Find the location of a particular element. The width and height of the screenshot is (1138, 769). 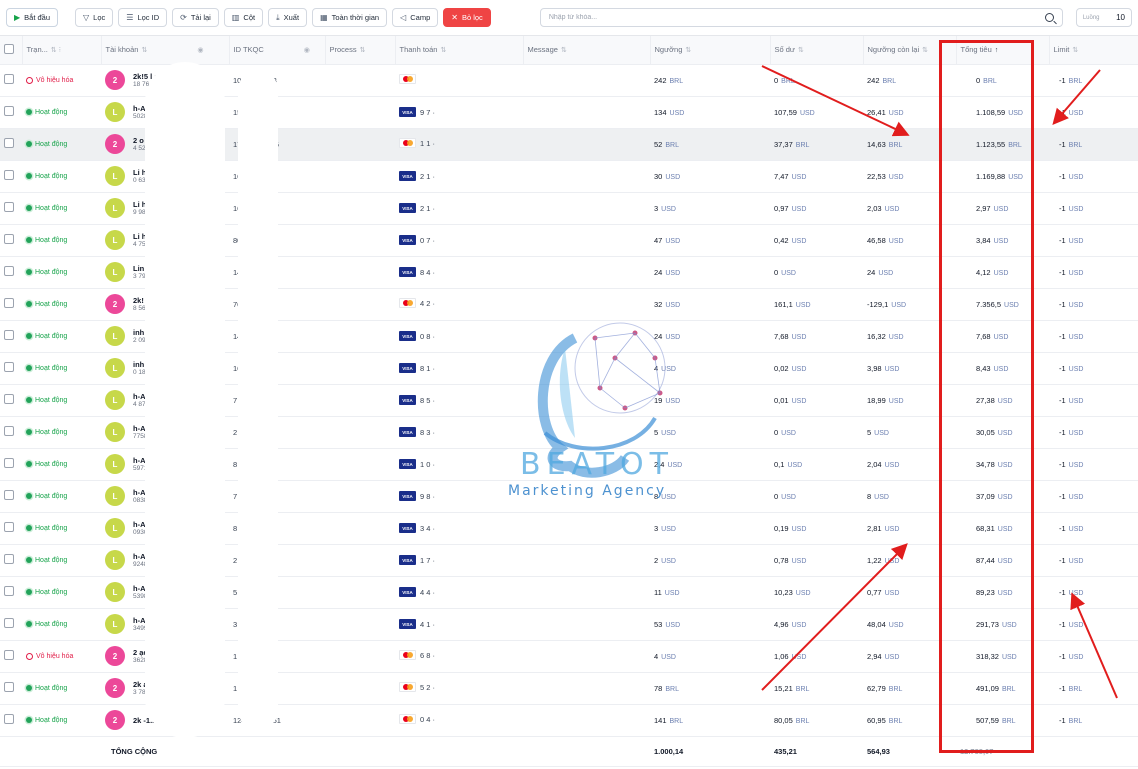

account-cell: L h-Acc 77588 is located at coordinates (165, 432).